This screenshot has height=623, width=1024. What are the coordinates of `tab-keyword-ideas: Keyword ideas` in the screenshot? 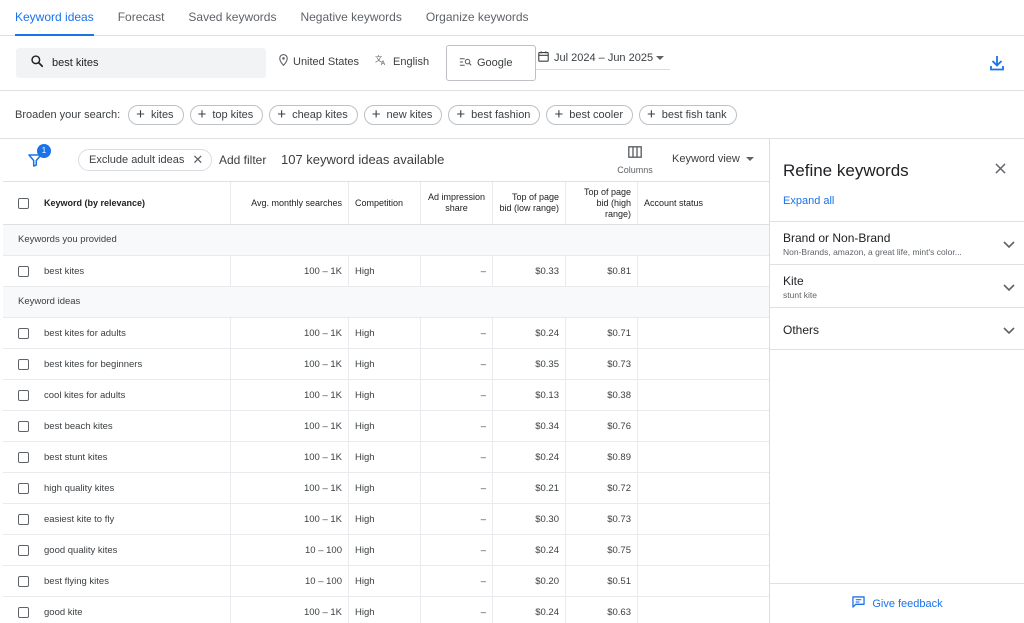 It's located at (54, 18).